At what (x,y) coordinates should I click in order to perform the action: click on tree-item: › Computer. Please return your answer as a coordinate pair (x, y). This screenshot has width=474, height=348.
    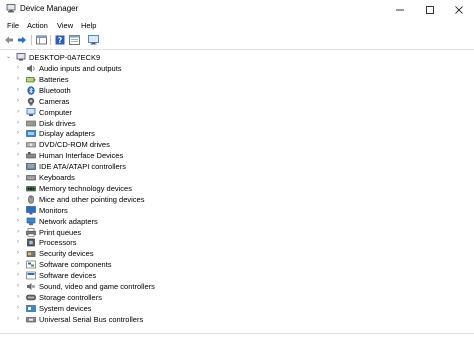
    Looking at the image, I should click on (237, 112).